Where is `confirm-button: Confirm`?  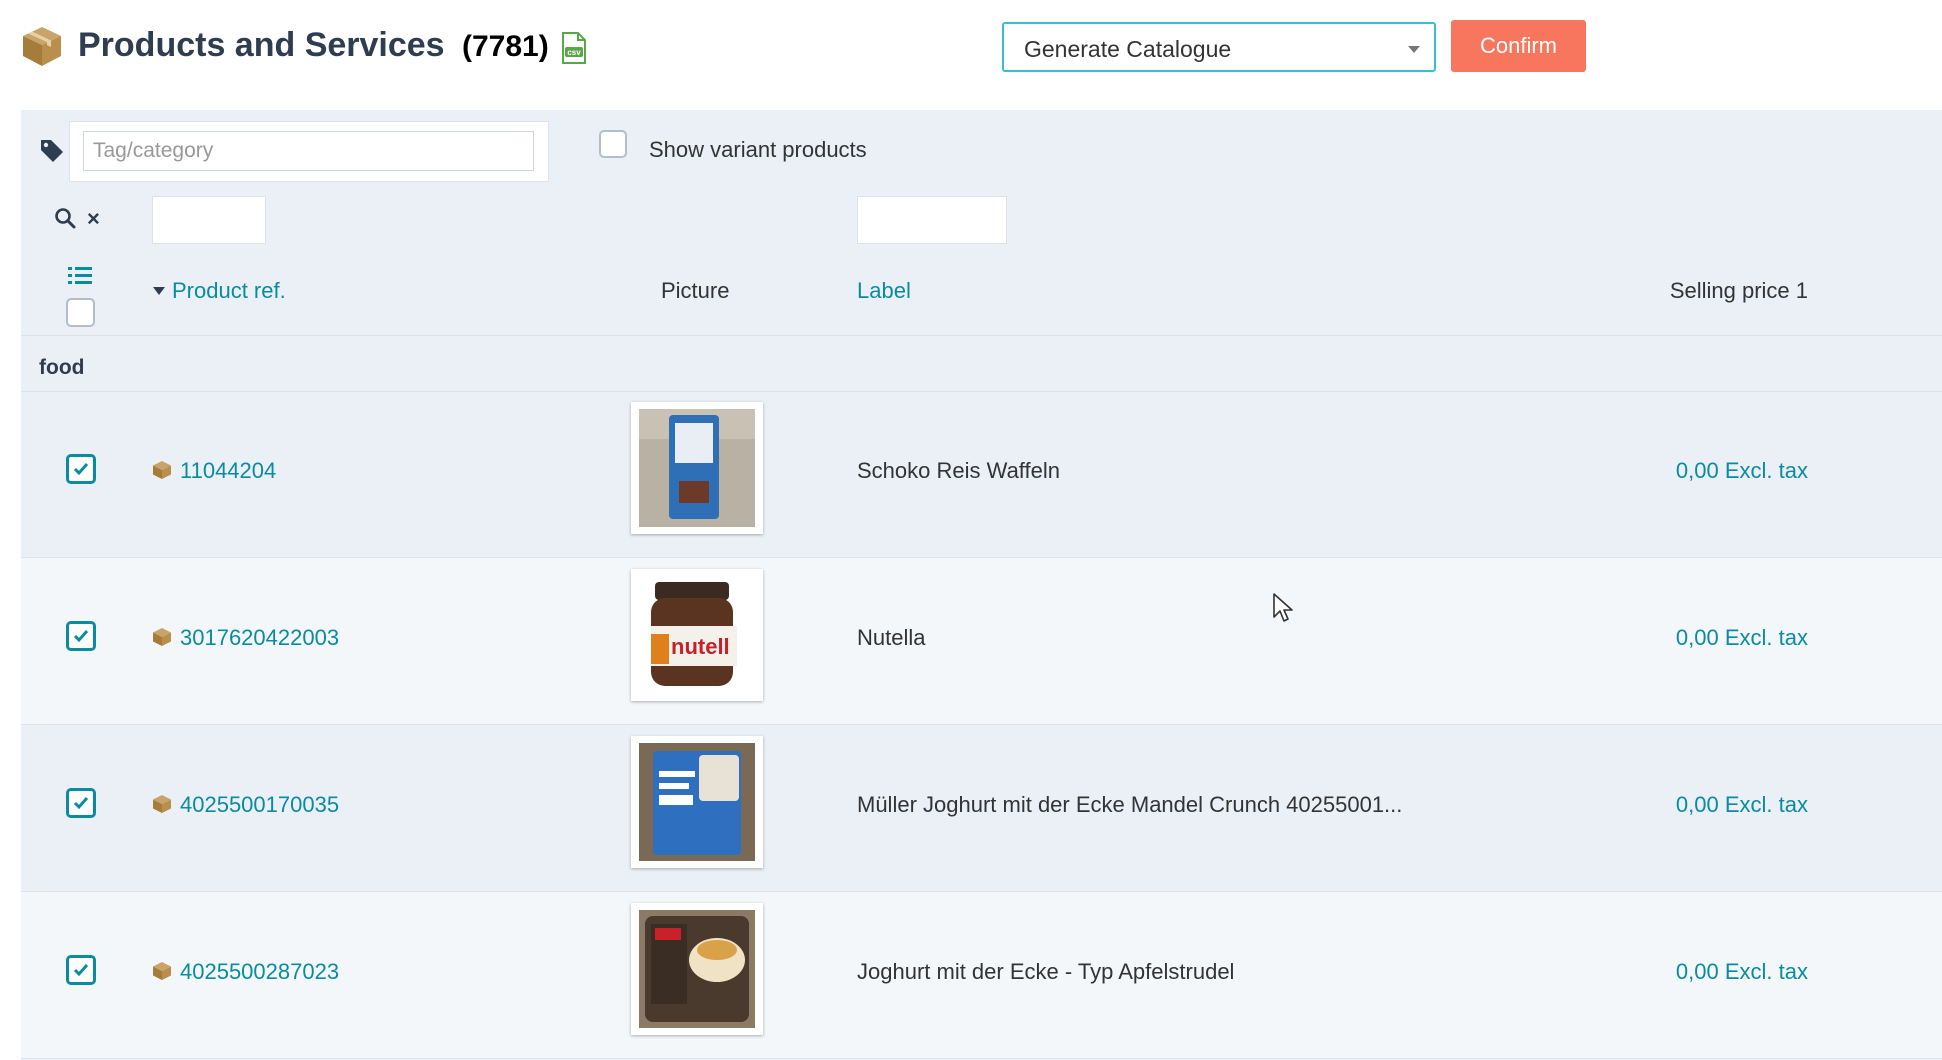 confirm-button: Confirm is located at coordinates (1518, 46).